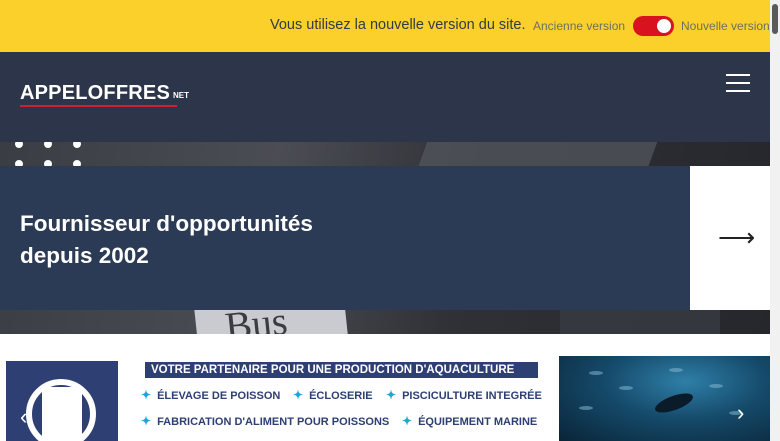  What do you see at coordinates (737, 237) in the screenshot?
I see `arrow-right-icon: ⟶` at bounding box center [737, 237].